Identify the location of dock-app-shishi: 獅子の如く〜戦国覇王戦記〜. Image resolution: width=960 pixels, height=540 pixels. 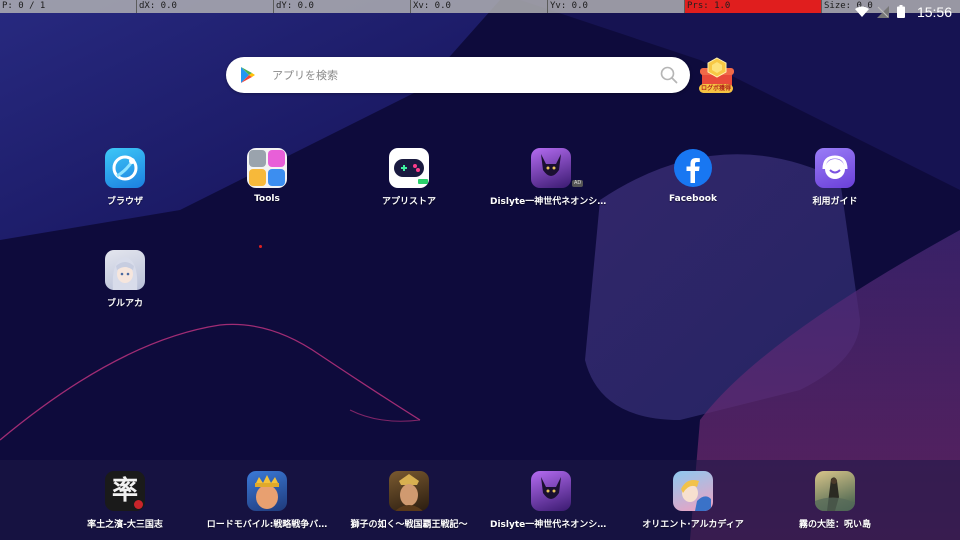
(409, 500).